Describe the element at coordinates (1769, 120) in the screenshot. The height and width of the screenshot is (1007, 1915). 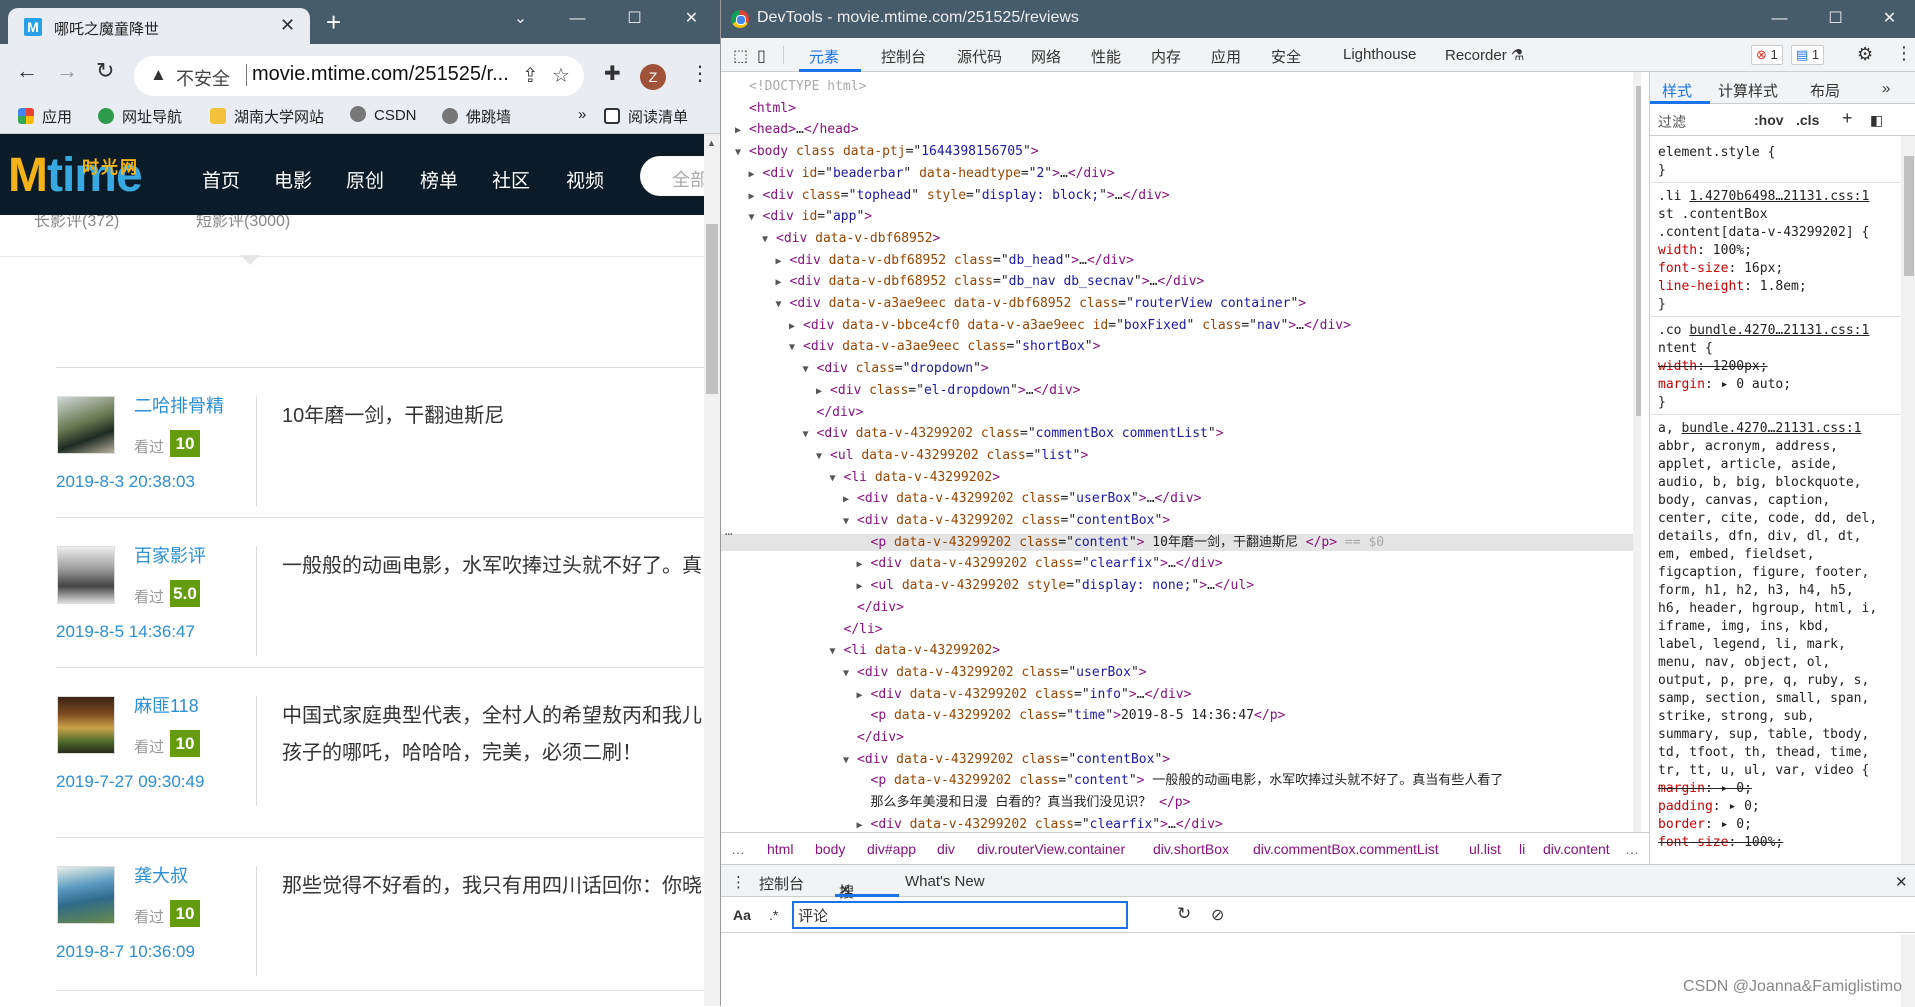
I see `hover-state-toggle: :hov` at that location.